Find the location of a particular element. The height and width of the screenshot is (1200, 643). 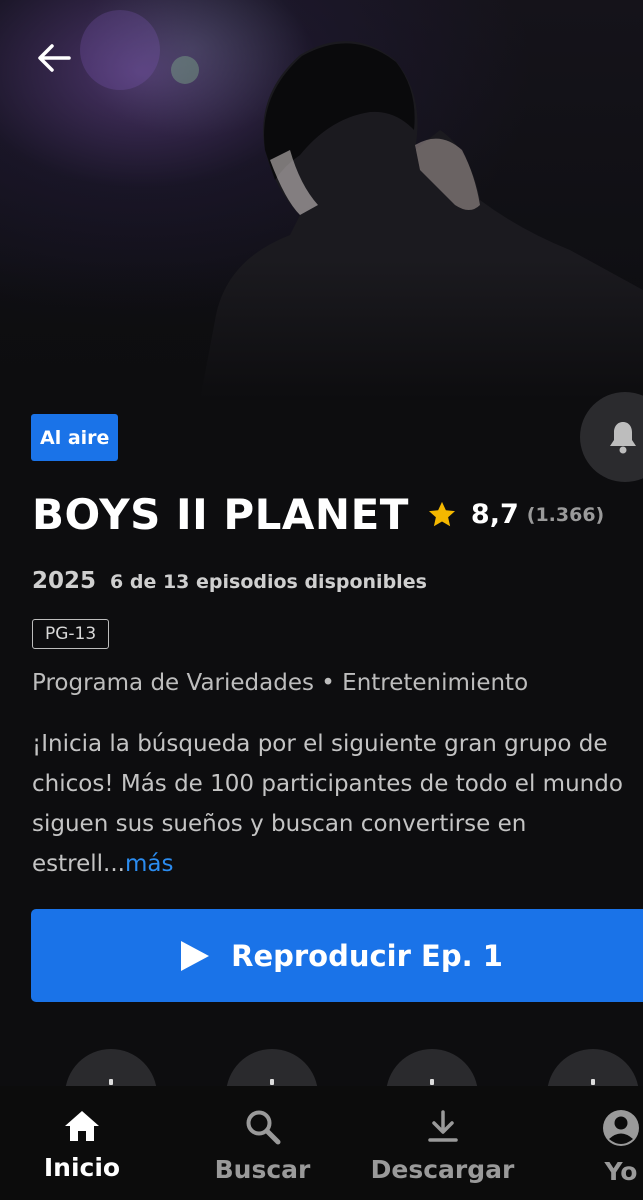

bottom-nav: Inicio Buscar Descargar Yo is located at coordinates (321, 1143).